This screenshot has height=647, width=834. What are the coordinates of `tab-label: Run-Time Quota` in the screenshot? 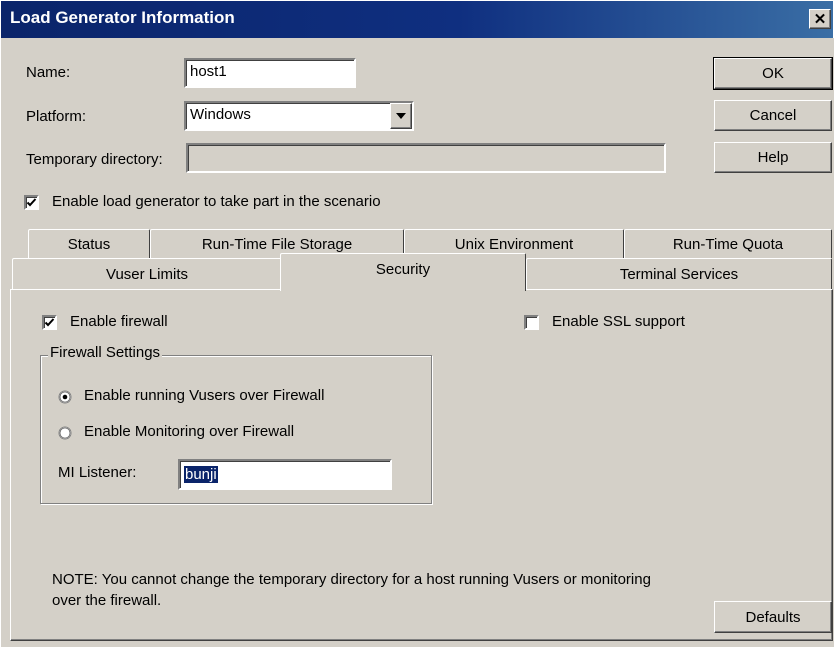 It's located at (728, 244).